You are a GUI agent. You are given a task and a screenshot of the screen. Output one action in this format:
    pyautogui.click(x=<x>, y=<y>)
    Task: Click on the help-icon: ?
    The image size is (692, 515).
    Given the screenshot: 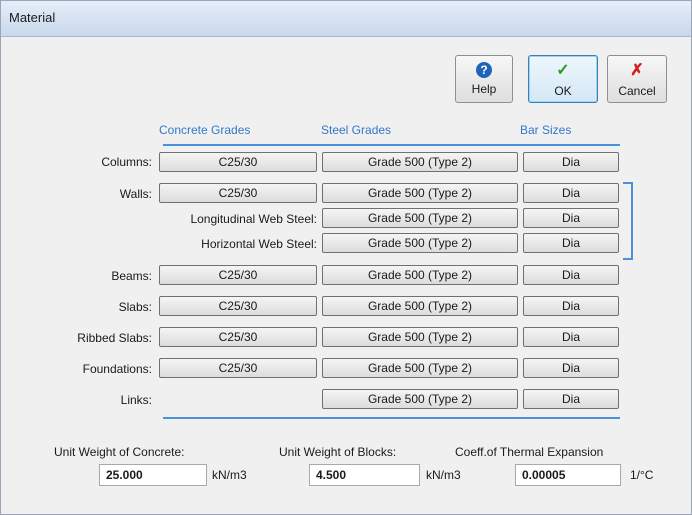 What is the action you would take?
    pyautogui.click(x=484, y=70)
    